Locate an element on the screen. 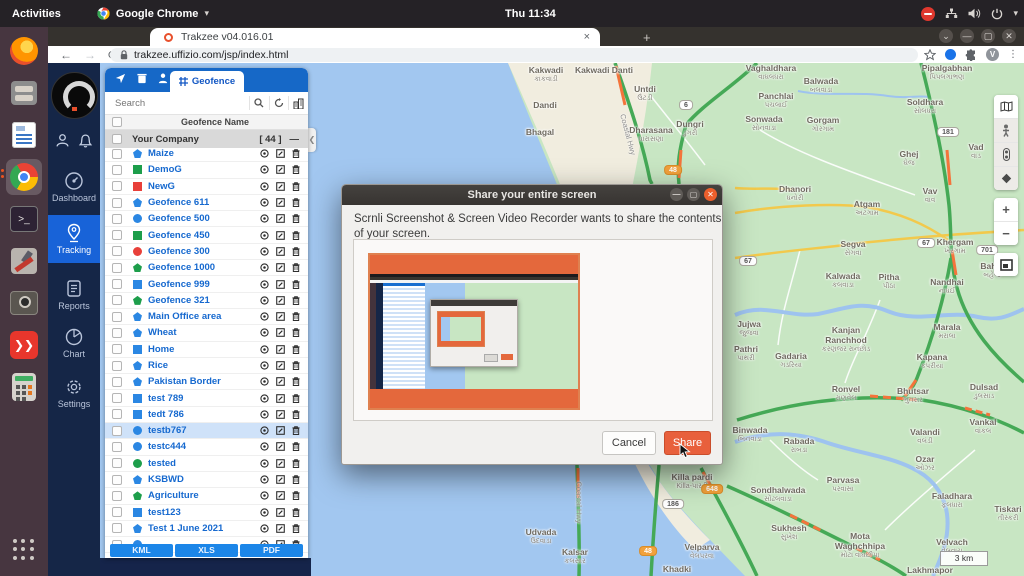 Image resolution: width=1024 pixels, height=576 pixels. labels-button is located at coordinates (1006, 178).